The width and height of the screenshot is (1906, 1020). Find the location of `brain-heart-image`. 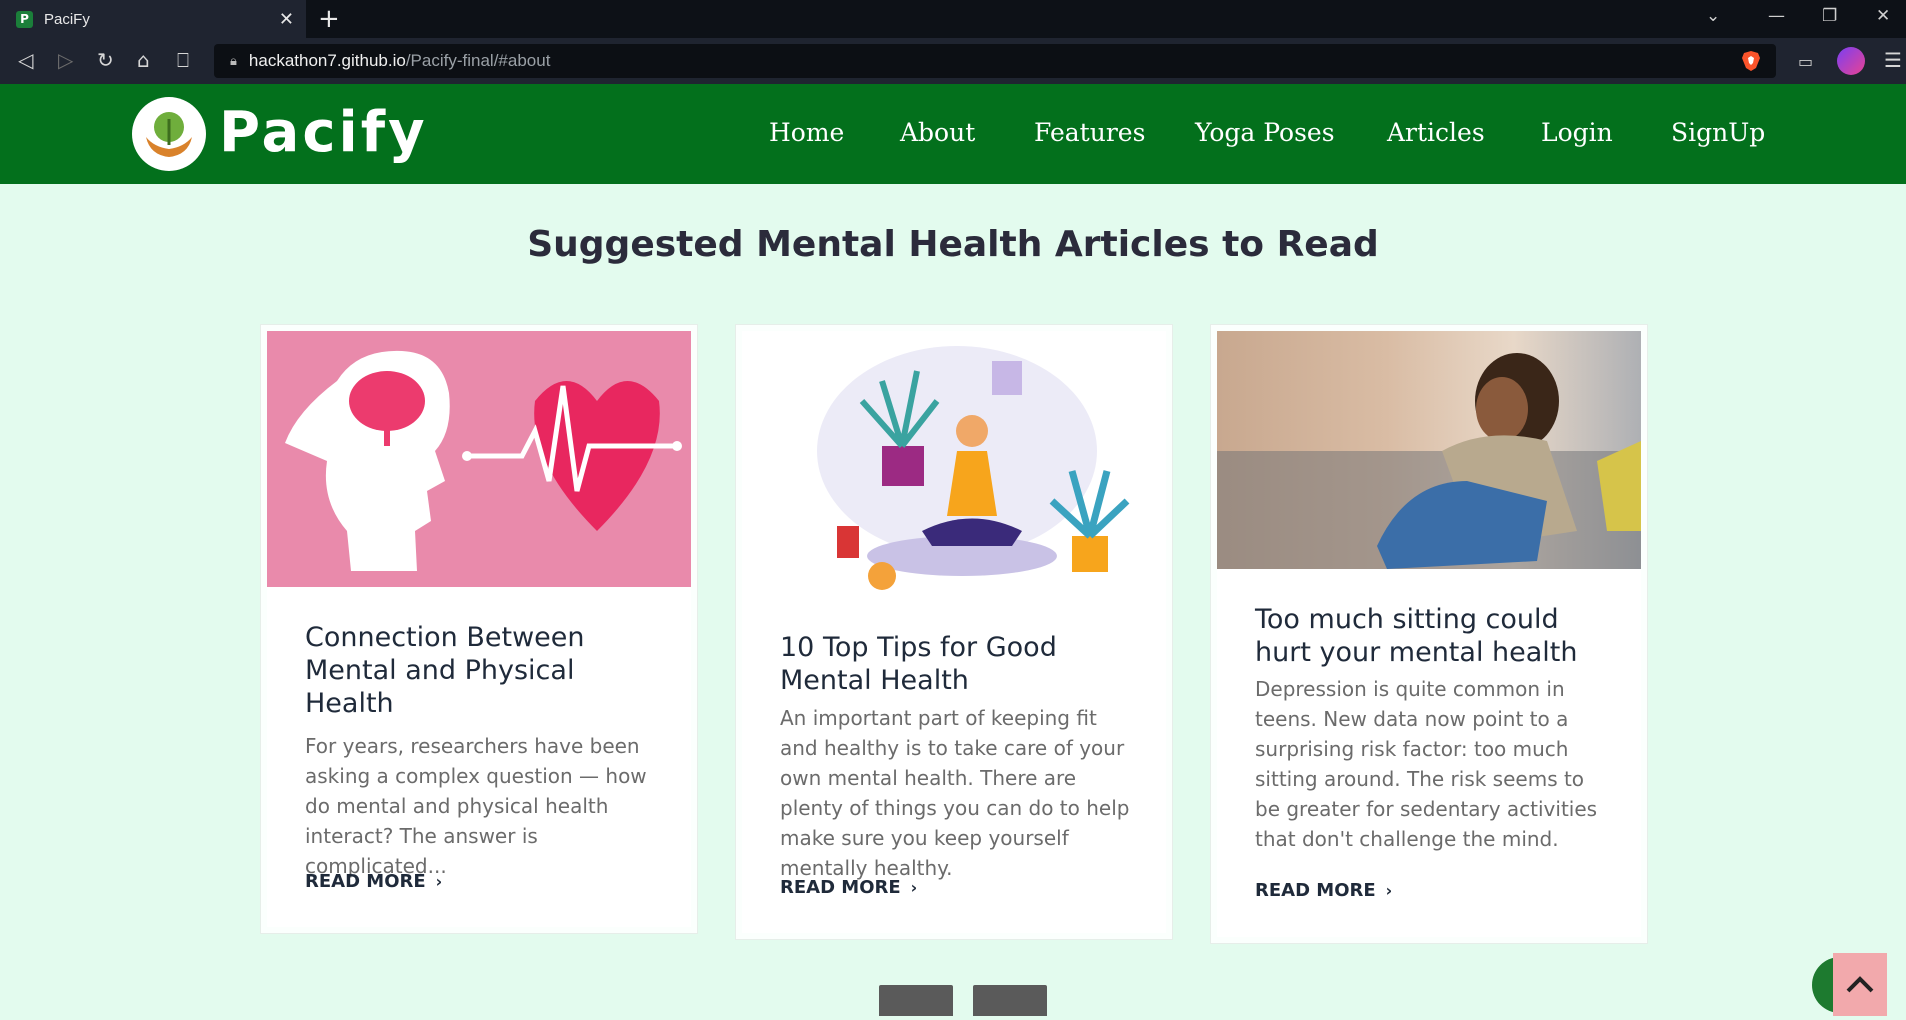

brain-heart-image is located at coordinates (479, 459).